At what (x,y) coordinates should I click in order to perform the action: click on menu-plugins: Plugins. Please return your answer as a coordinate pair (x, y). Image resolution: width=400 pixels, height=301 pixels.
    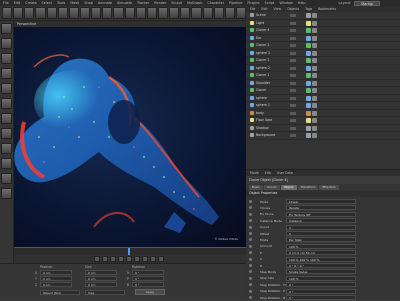
    Looking at the image, I should click on (253, 3).